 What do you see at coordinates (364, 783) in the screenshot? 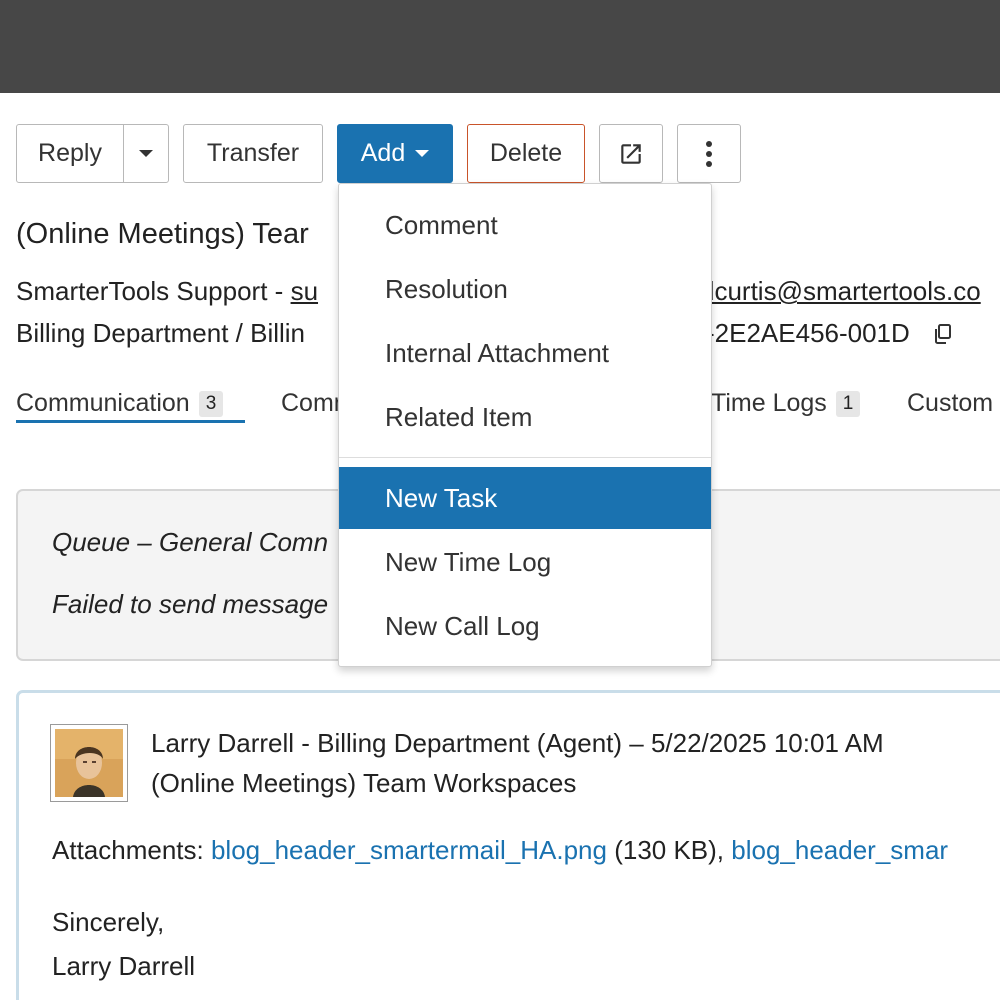
I see `message-subject: (Online Meetings) Team Workspaces` at bounding box center [364, 783].